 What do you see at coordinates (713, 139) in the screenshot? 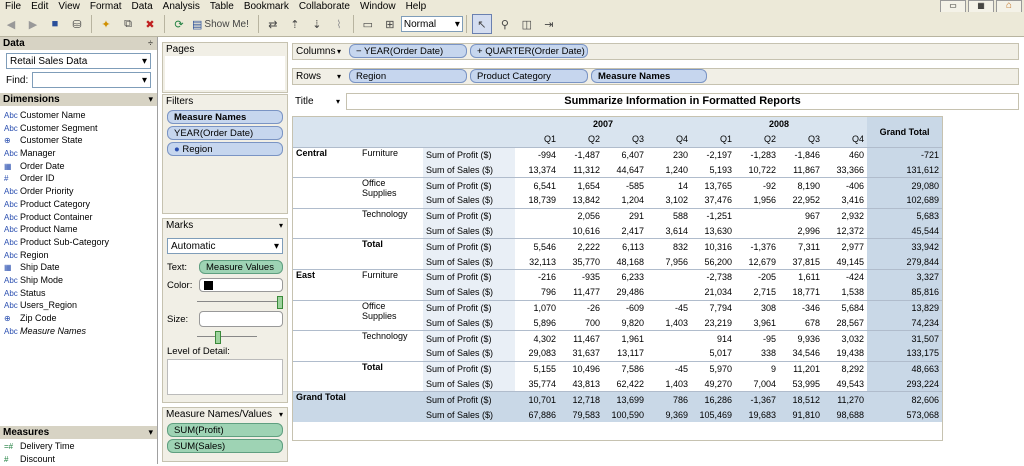
I see `quarter-header: Q1` at bounding box center [713, 139].